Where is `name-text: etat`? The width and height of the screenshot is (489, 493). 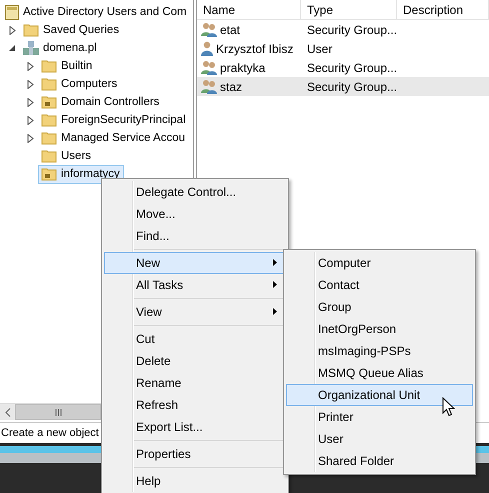 name-text: etat is located at coordinates (230, 29).